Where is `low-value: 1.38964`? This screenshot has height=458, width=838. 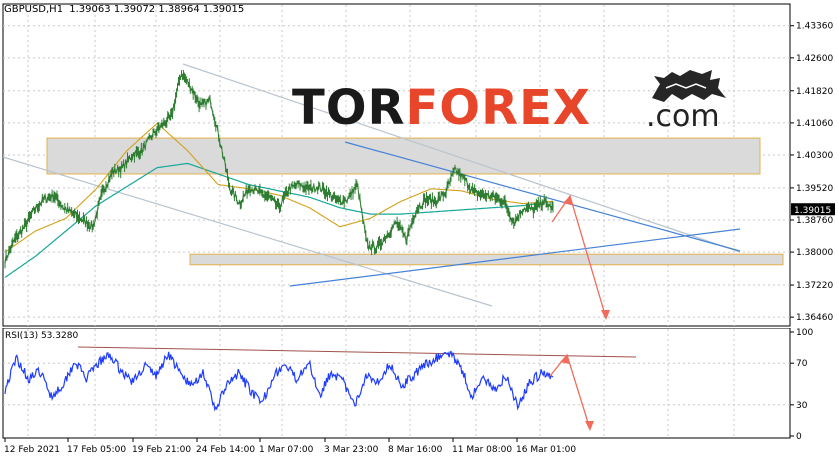
low-value: 1.38964 is located at coordinates (179, 9).